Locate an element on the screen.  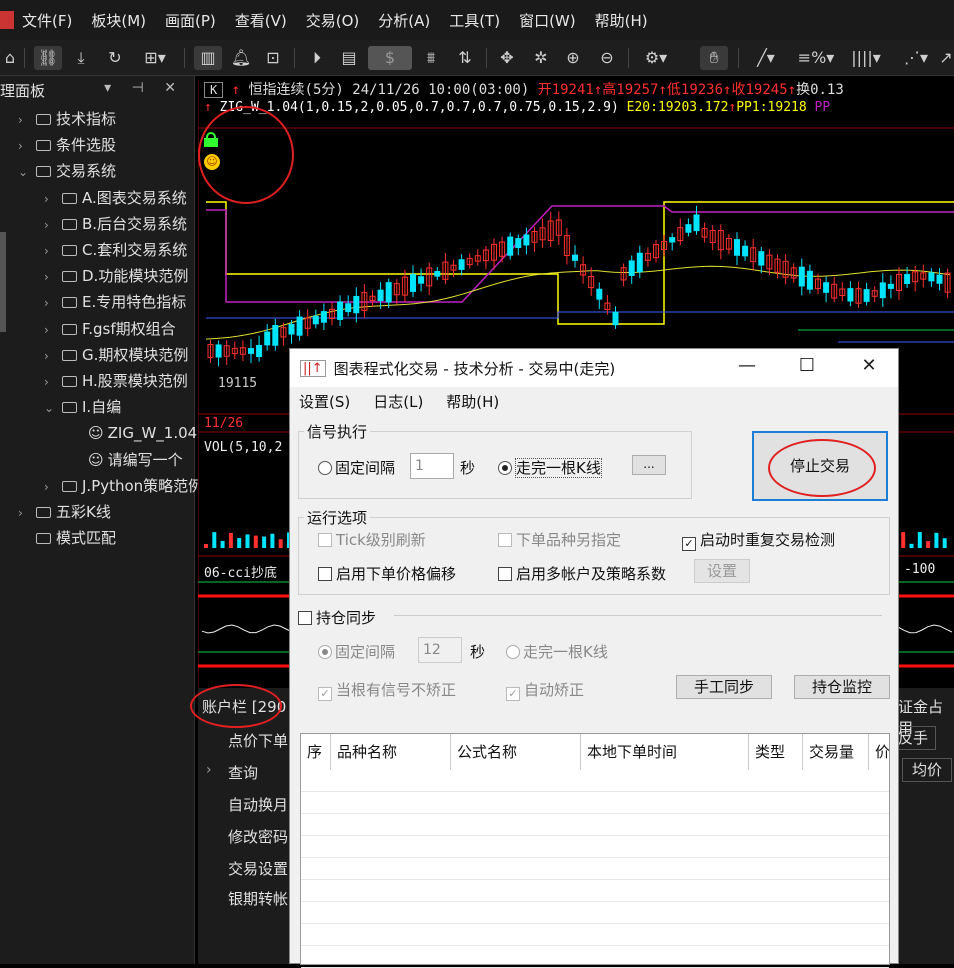
account-item-query: 查询 is located at coordinates (243, 772).